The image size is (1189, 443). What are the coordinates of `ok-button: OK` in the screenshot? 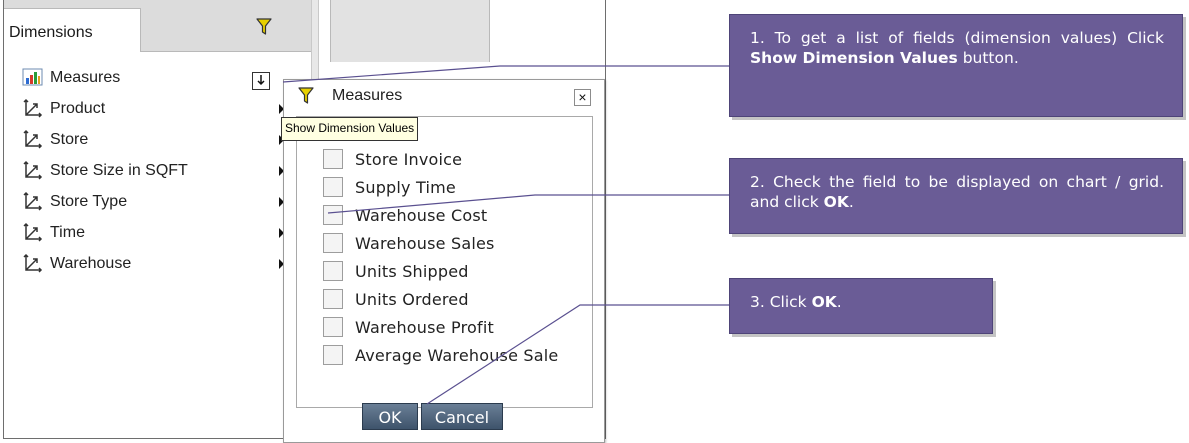 It's located at (390, 416).